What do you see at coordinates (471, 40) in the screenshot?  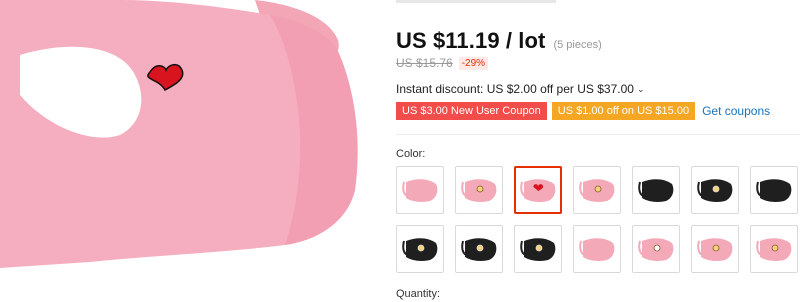 I see `current-price: US $11.19 / lot` at bounding box center [471, 40].